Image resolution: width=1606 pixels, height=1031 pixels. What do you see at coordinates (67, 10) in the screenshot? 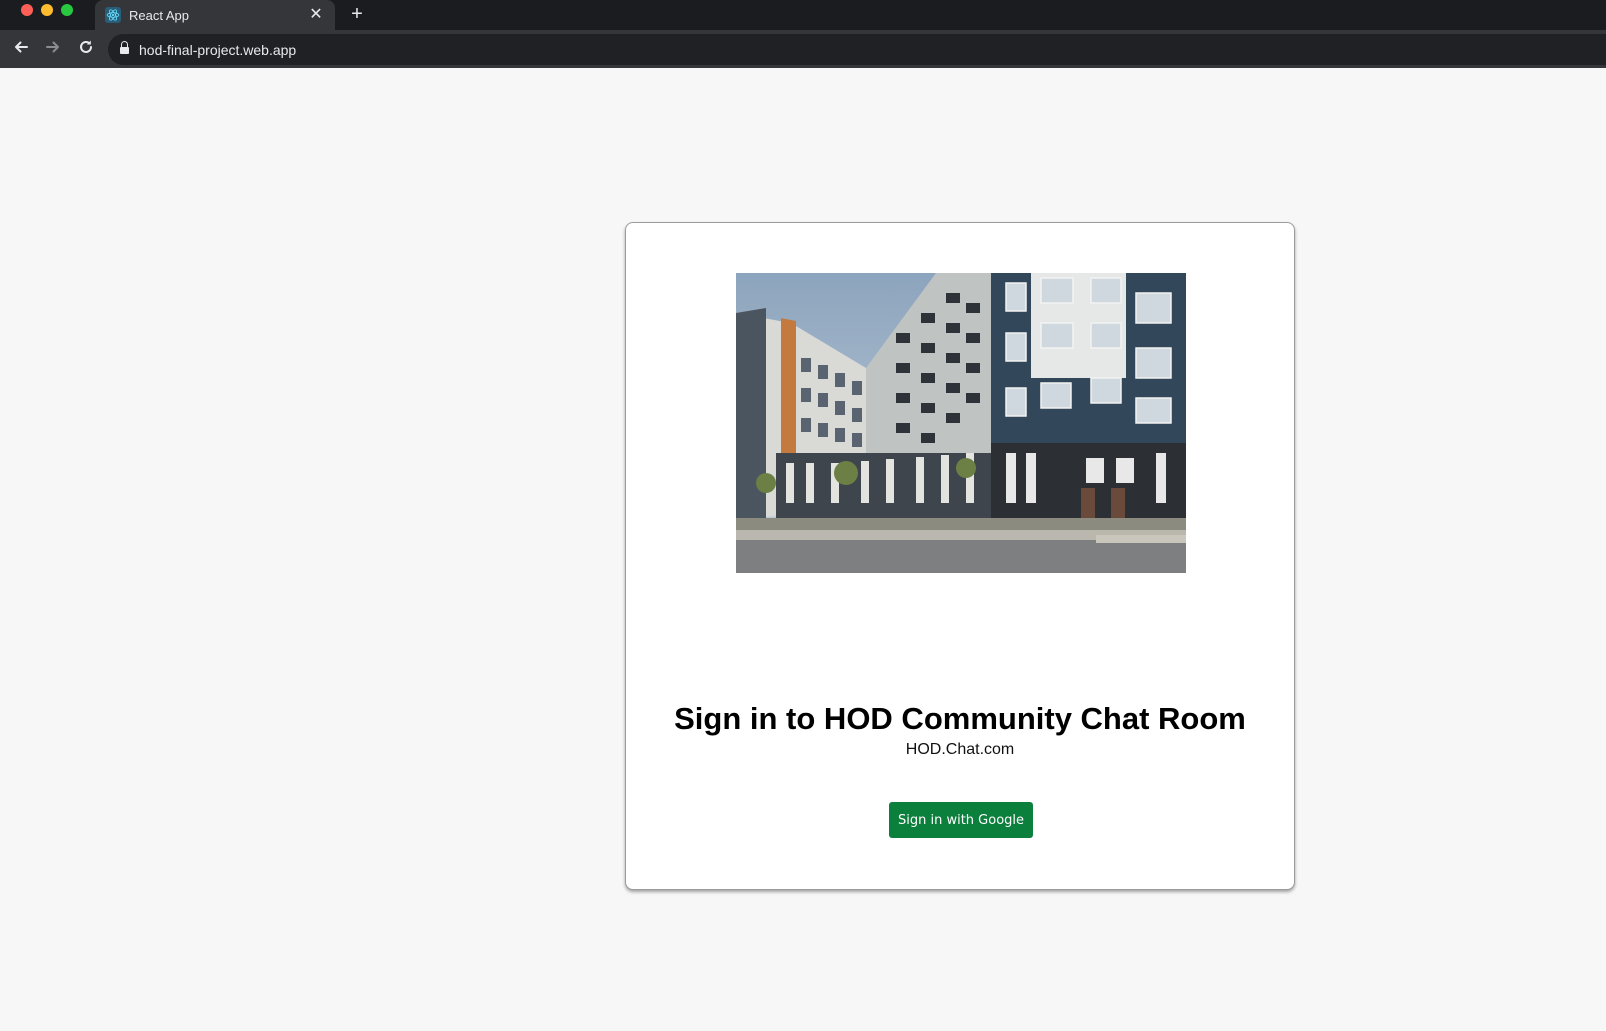
I see `window-zoom-dot` at bounding box center [67, 10].